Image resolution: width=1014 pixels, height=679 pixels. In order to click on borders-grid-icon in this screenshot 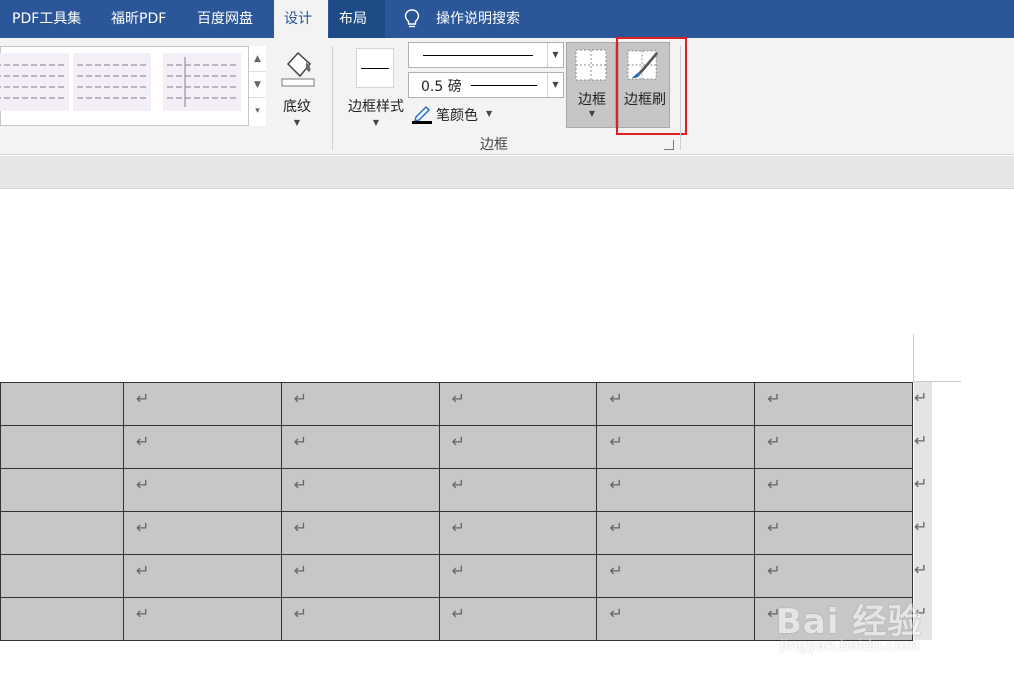, I will do `click(591, 65)`.